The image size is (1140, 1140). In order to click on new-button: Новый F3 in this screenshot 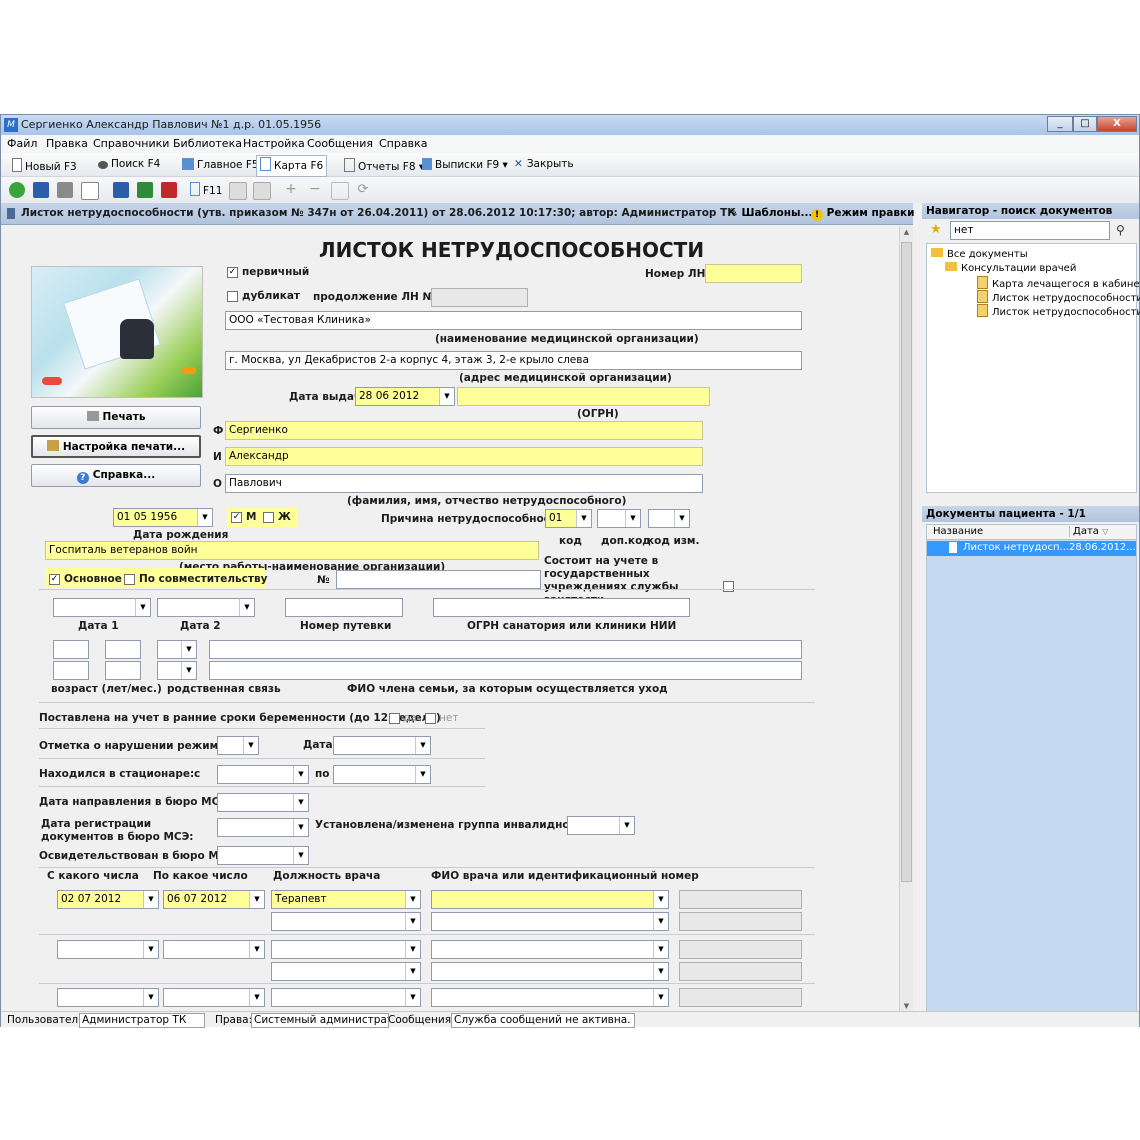, I will do `click(44, 165)`.